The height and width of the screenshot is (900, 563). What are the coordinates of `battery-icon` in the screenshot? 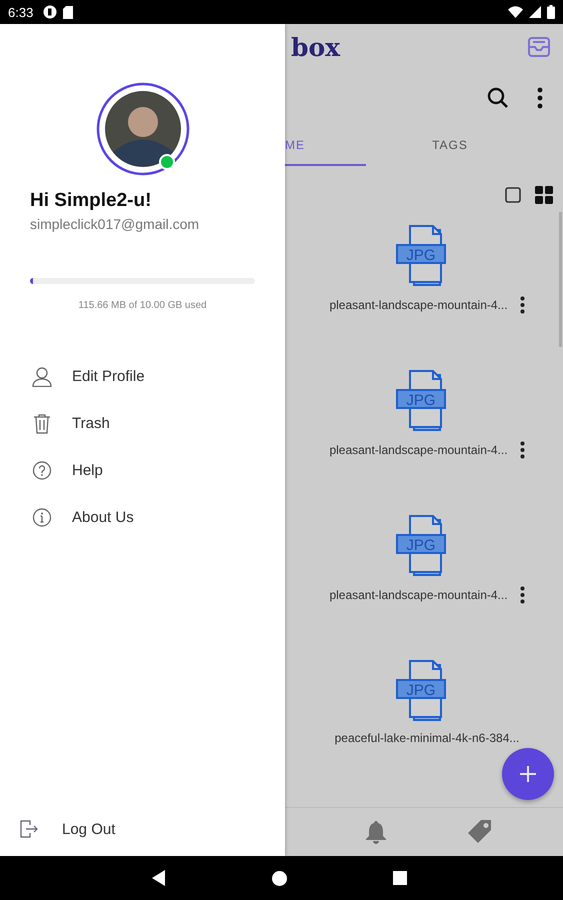 It's located at (551, 12).